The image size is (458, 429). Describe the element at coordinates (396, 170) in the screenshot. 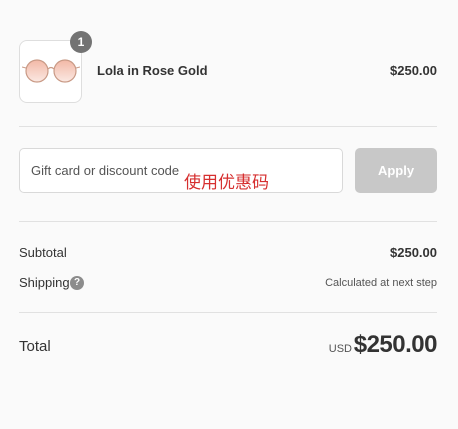

I see `apply-button: Apply` at that location.